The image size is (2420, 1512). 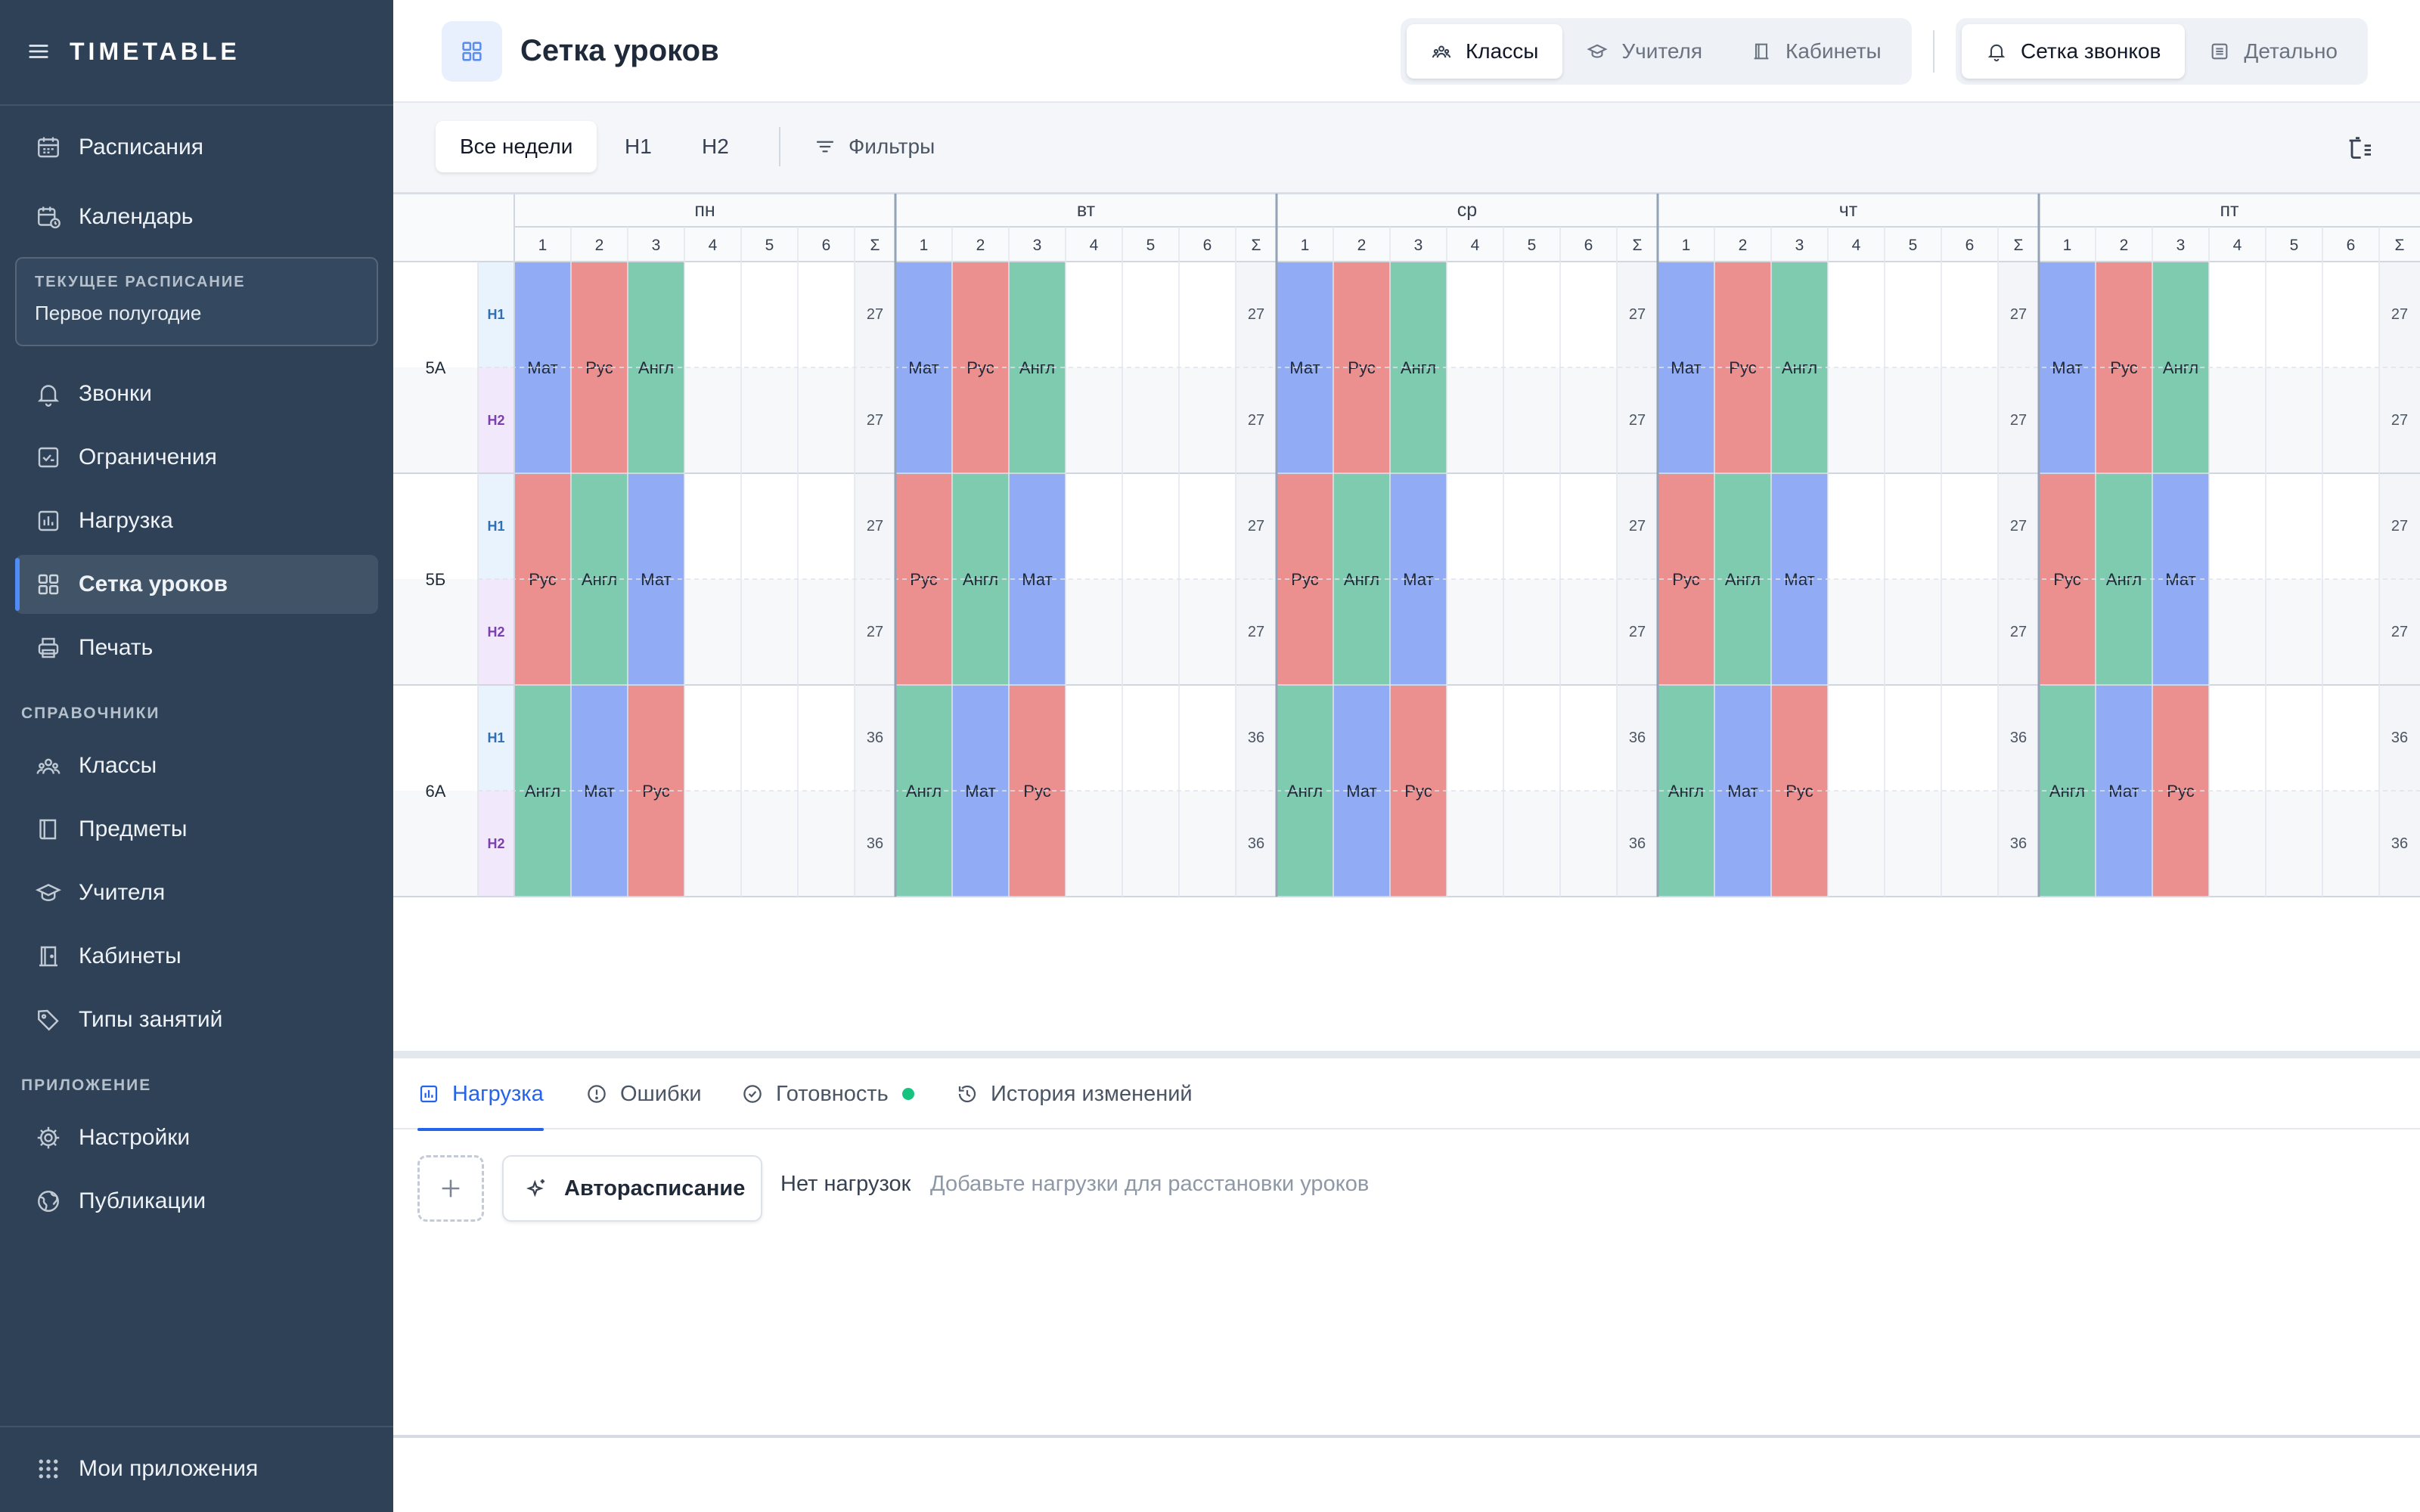 What do you see at coordinates (196, 647) in the screenshot?
I see `nav-print: Печать` at bounding box center [196, 647].